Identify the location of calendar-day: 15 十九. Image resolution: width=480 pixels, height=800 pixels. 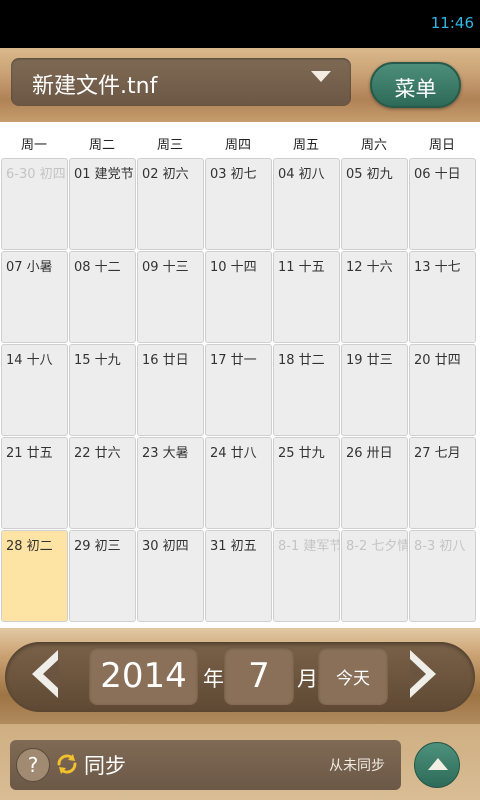
(102, 390).